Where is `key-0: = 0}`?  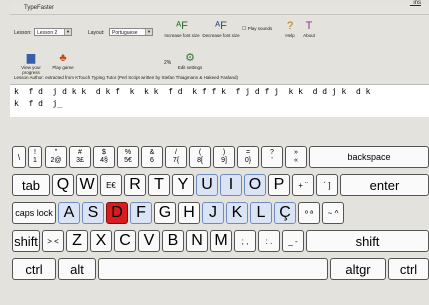
key-0: = 0} is located at coordinates (248, 157).